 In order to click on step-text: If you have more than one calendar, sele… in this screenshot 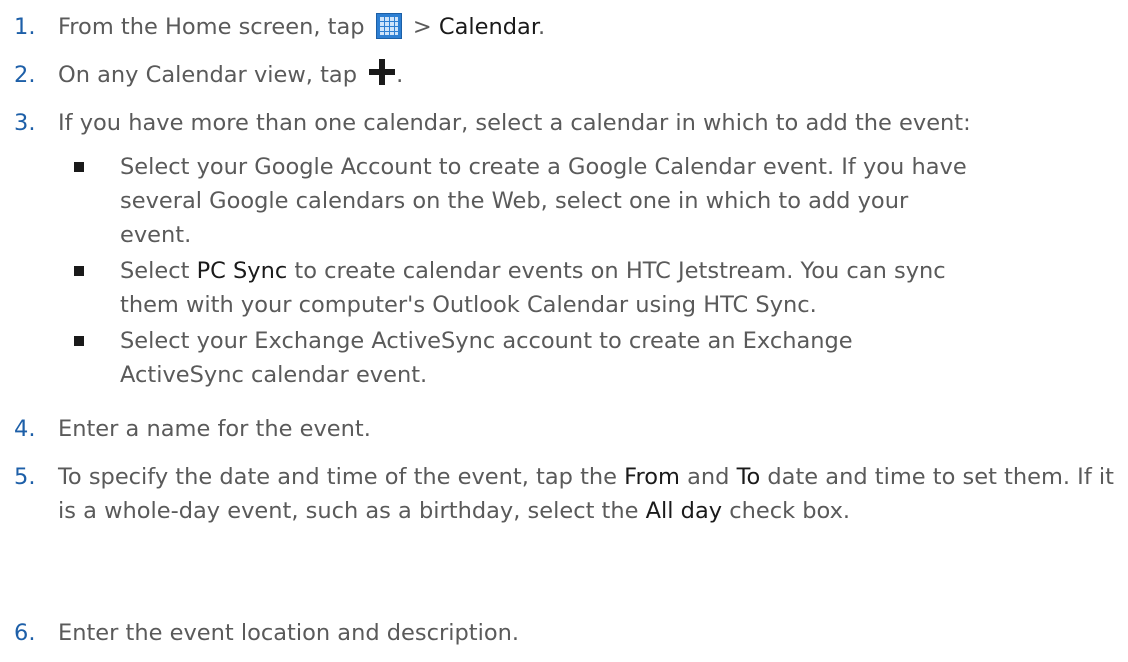, I will do `click(514, 123)`.